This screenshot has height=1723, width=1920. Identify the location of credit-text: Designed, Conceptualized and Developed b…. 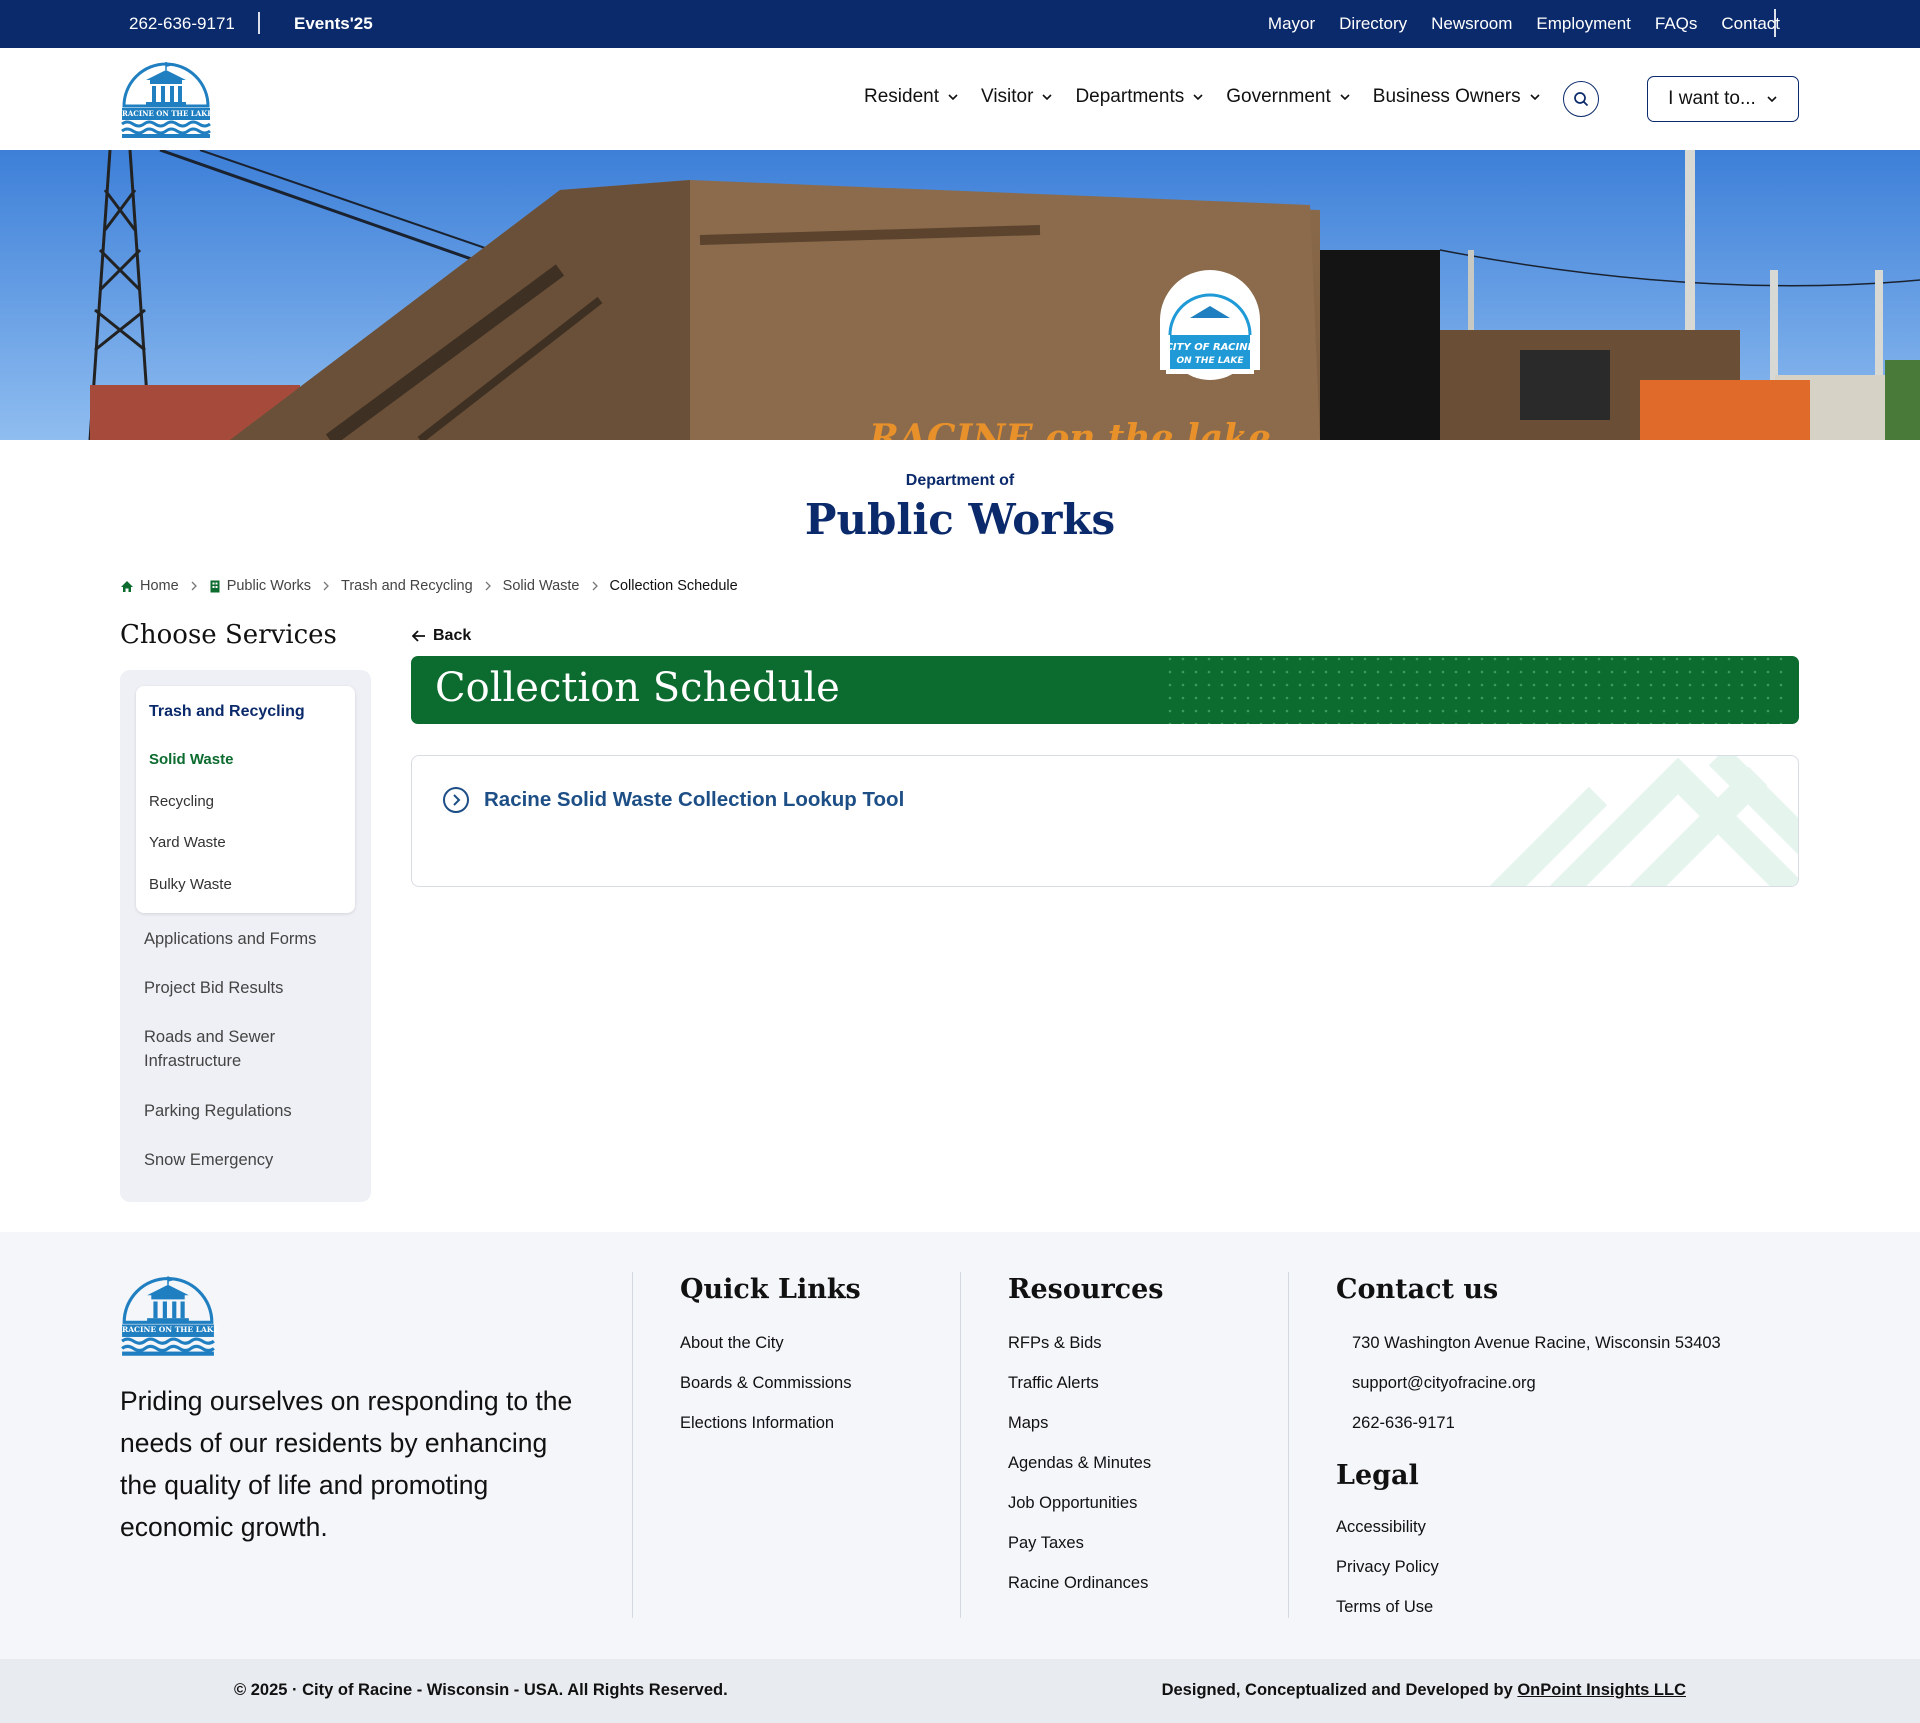
(1424, 1690).